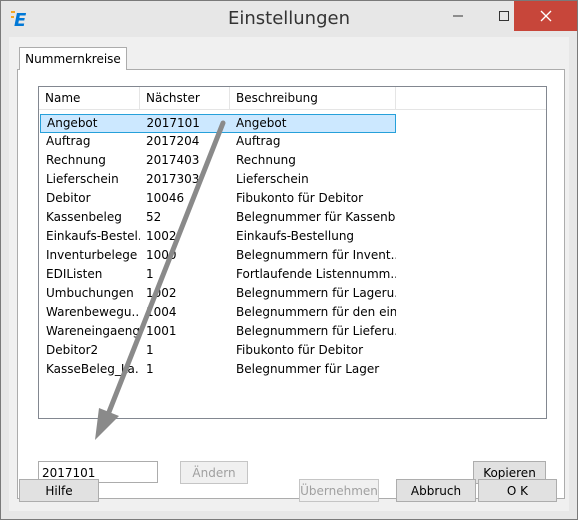 This screenshot has height=520, width=578. Describe the element at coordinates (84, 217) in the screenshot. I see `cell-name: Kassenbeleg` at that location.